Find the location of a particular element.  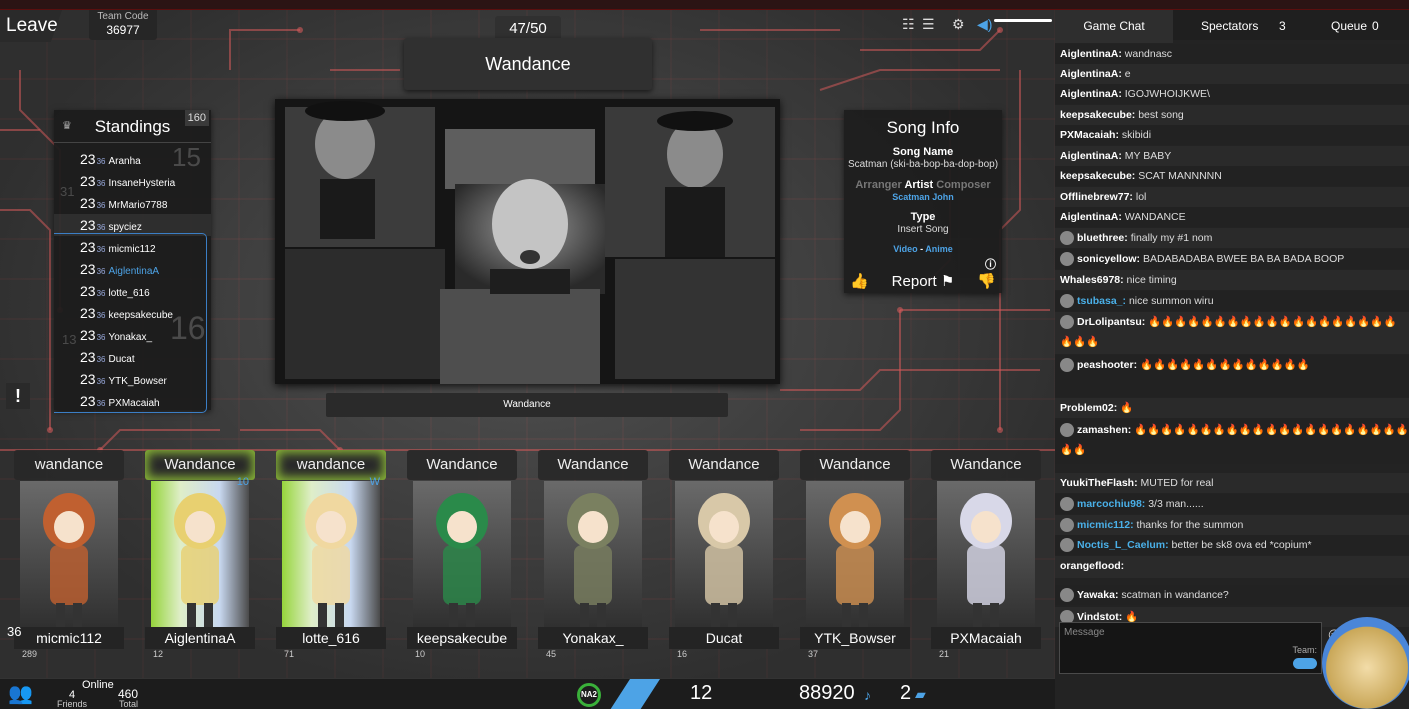

chat-input-placeholder: Message is located at coordinates (1084, 632).